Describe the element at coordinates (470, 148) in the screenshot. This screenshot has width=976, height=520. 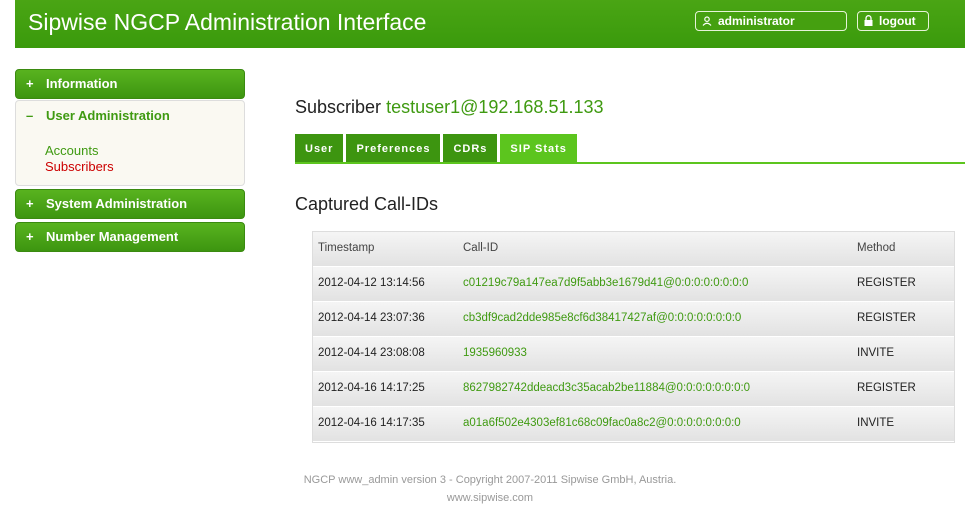
I see `tab-cdrs: CDRs` at that location.